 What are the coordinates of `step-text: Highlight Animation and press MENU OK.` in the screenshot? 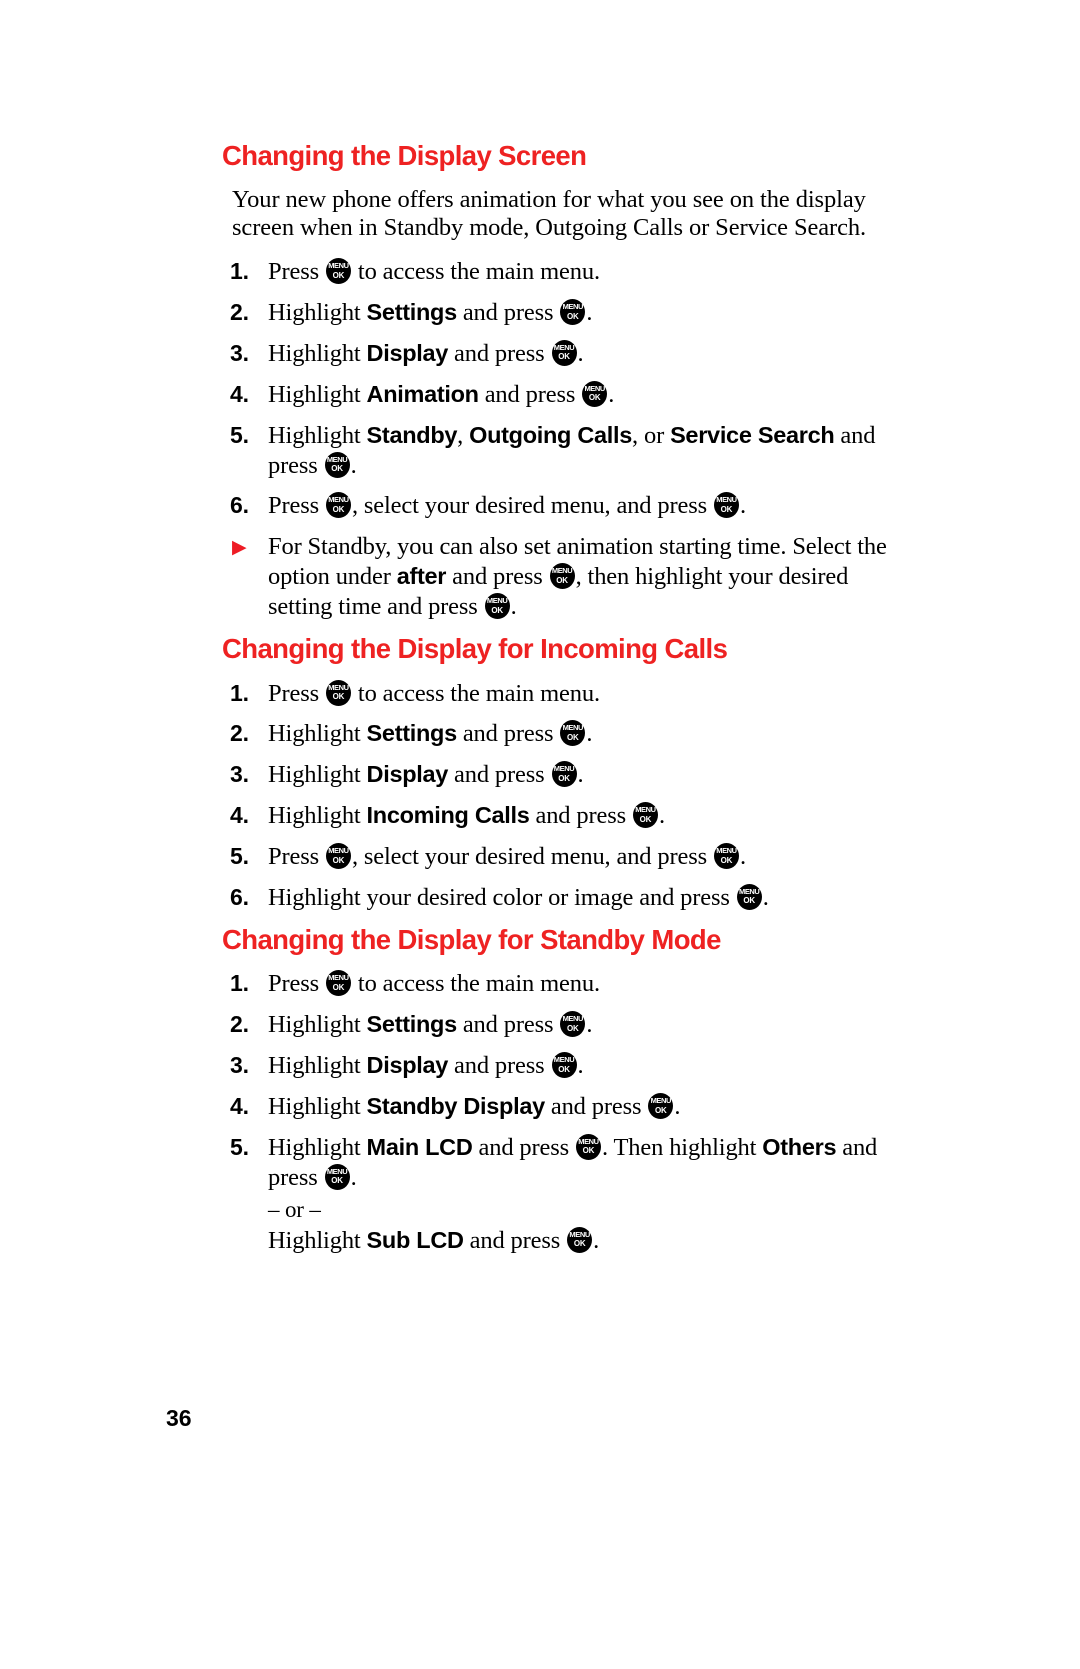 It's located at (441, 394).